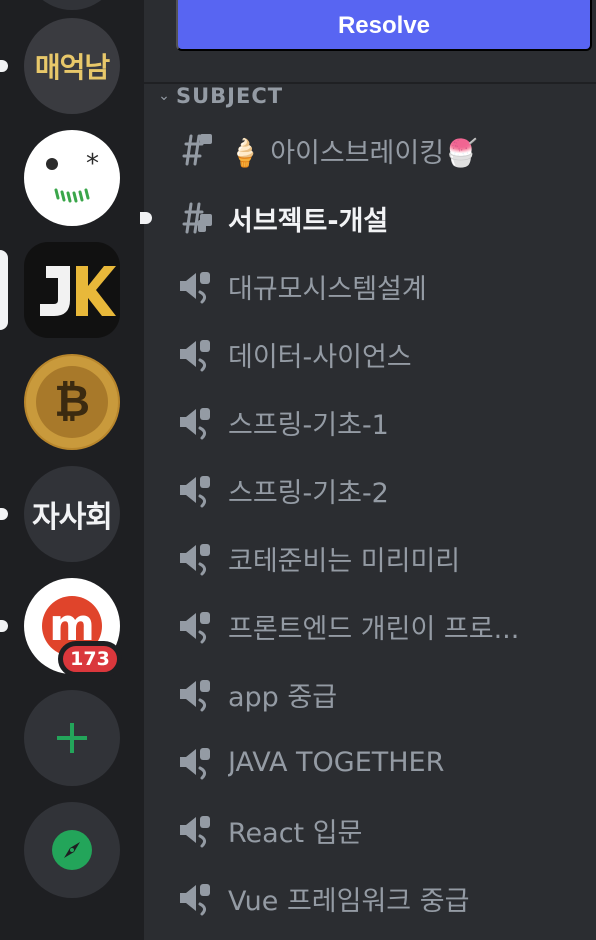  I want to click on server-icon-jasahoe: 자사회, so click(72, 514).